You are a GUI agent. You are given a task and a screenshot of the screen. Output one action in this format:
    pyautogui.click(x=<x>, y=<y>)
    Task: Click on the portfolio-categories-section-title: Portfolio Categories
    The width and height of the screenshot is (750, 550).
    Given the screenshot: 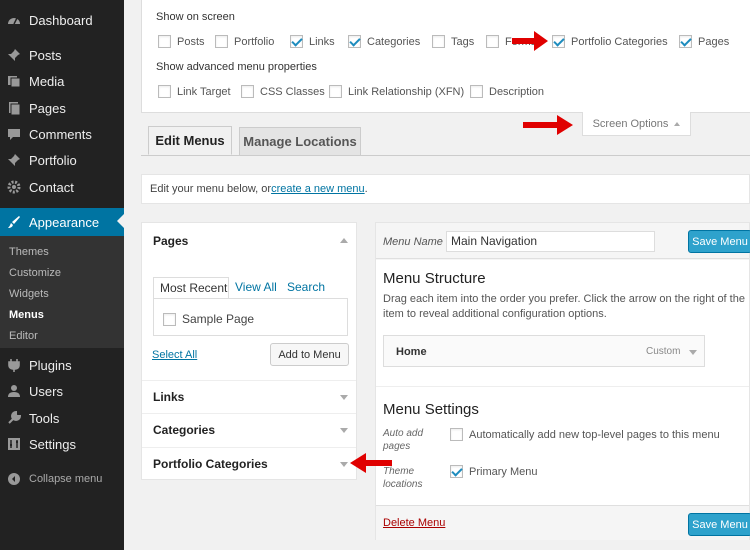 What is the action you would take?
    pyautogui.click(x=210, y=464)
    